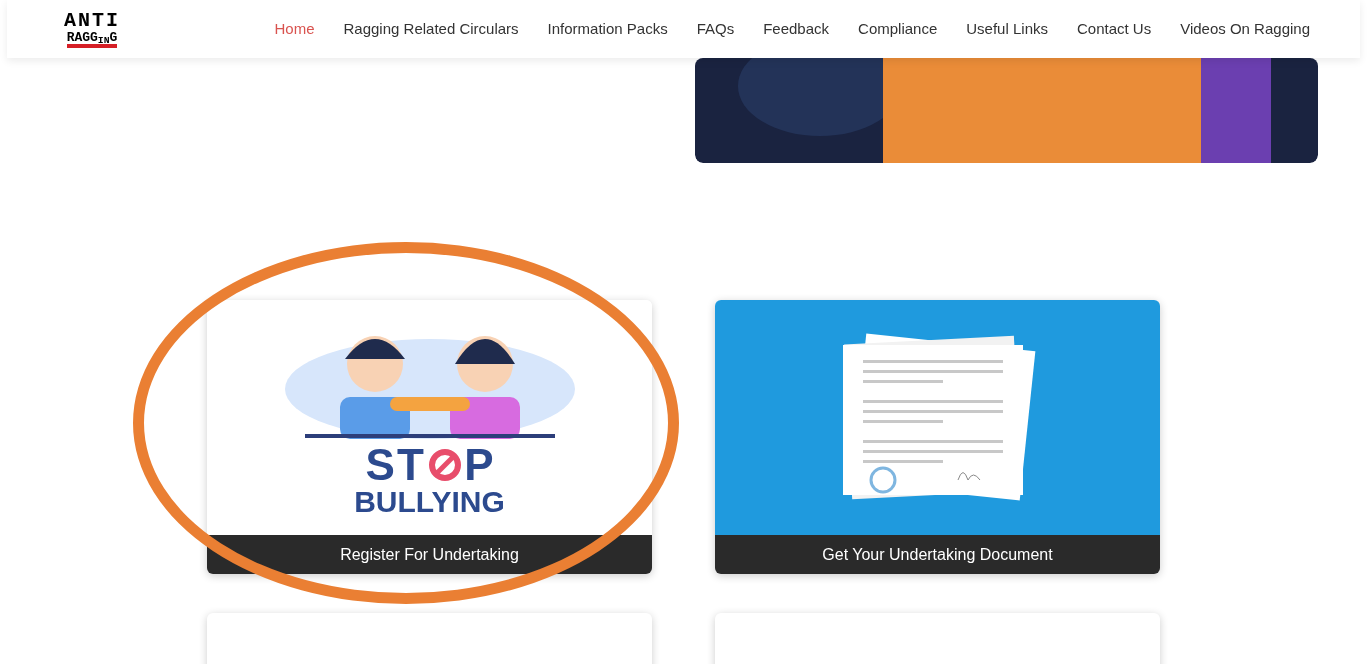  I want to click on card: ST P BULLYING Register For Undertaking, so click(429, 437).